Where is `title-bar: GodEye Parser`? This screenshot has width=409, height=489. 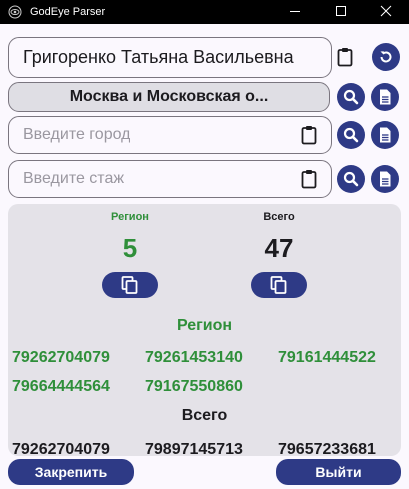
title-bar: GodEye Parser is located at coordinates (204, 12).